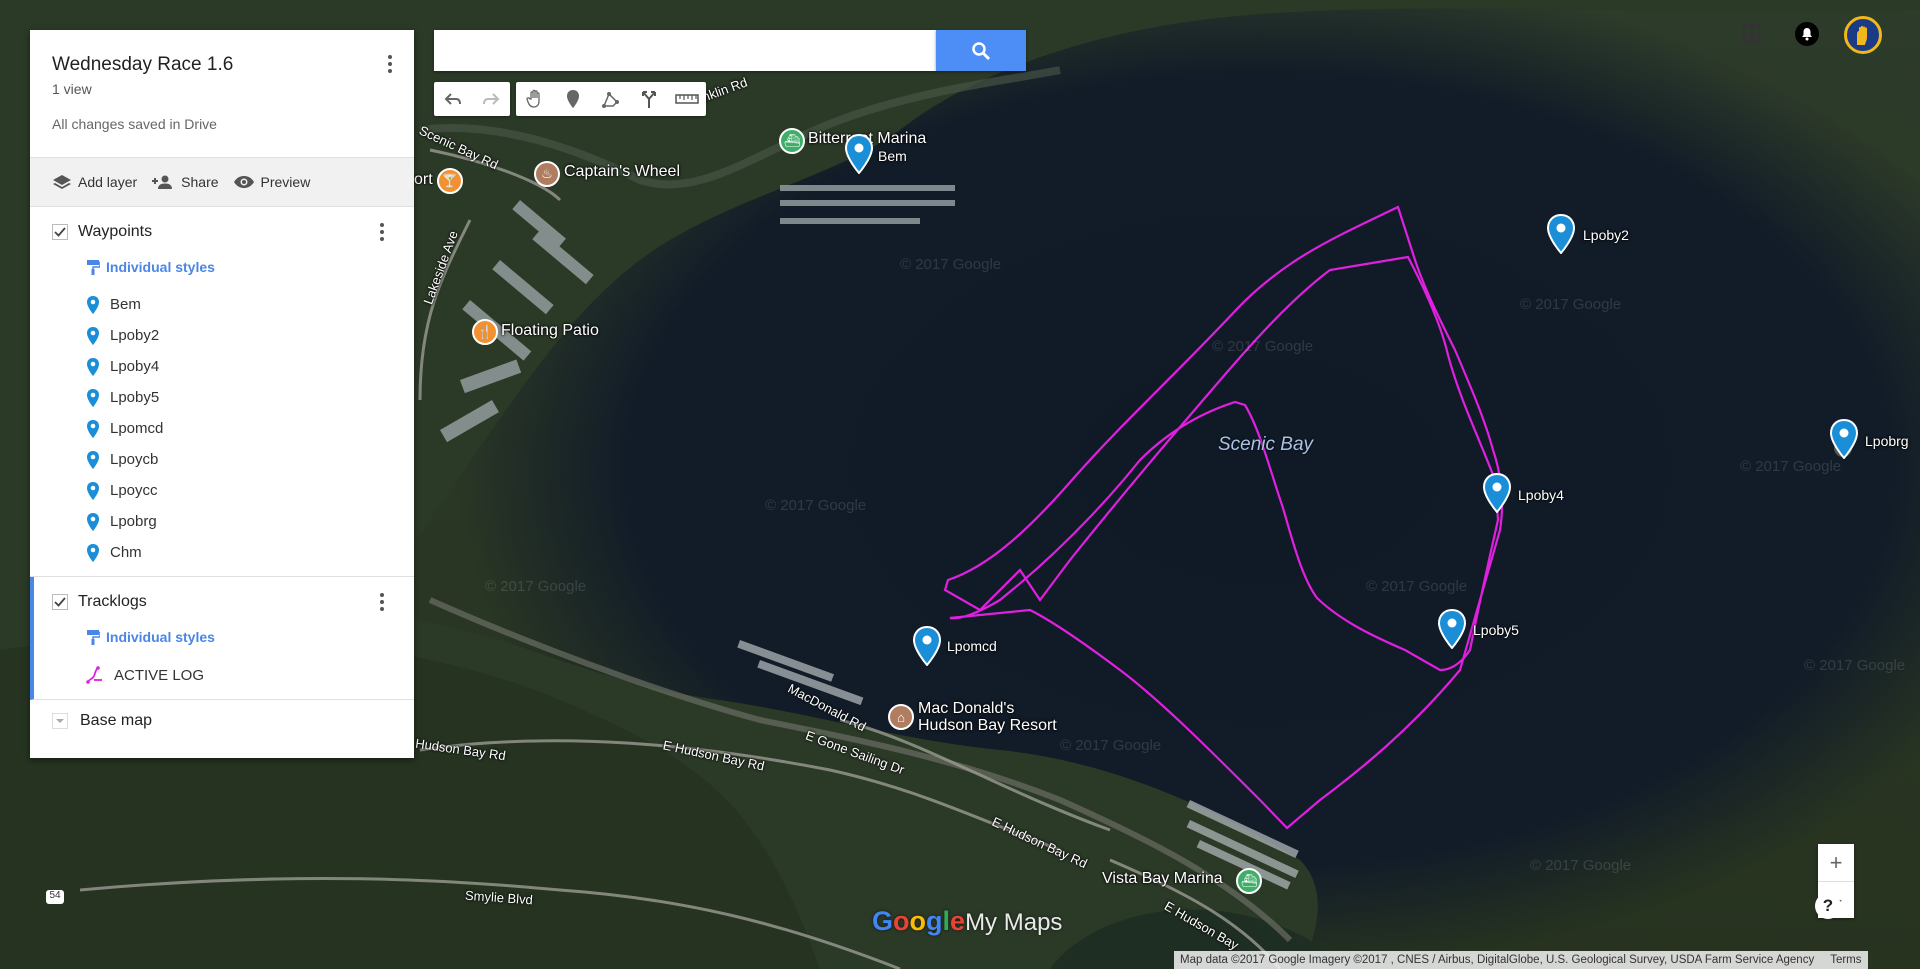 This screenshot has height=969, width=1920. What do you see at coordinates (159, 675) in the screenshot?
I see `tracklog-label: ACTIVE LOG` at bounding box center [159, 675].